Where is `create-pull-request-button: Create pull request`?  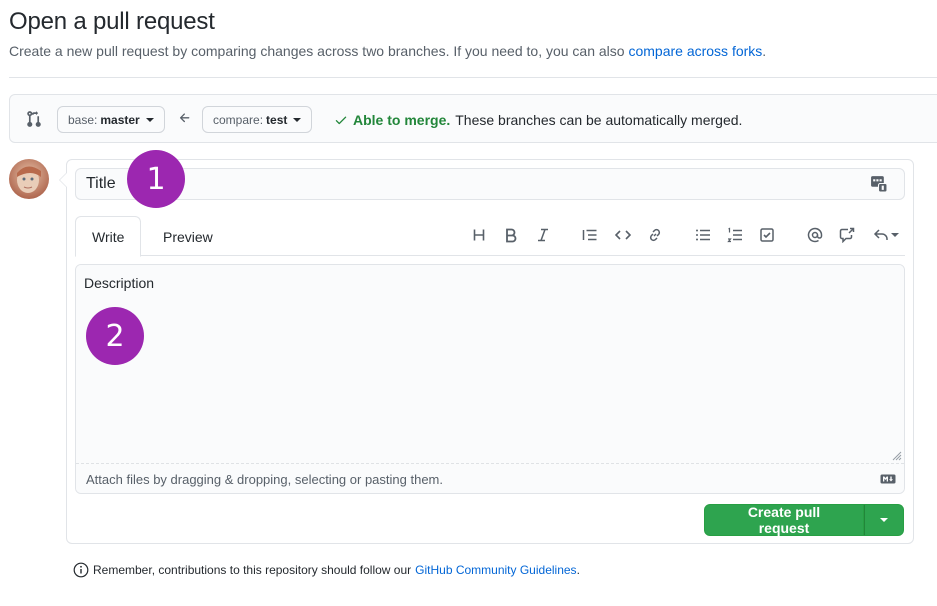 create-pull-request-button: Create pull request is located at coordinates (784, 520).